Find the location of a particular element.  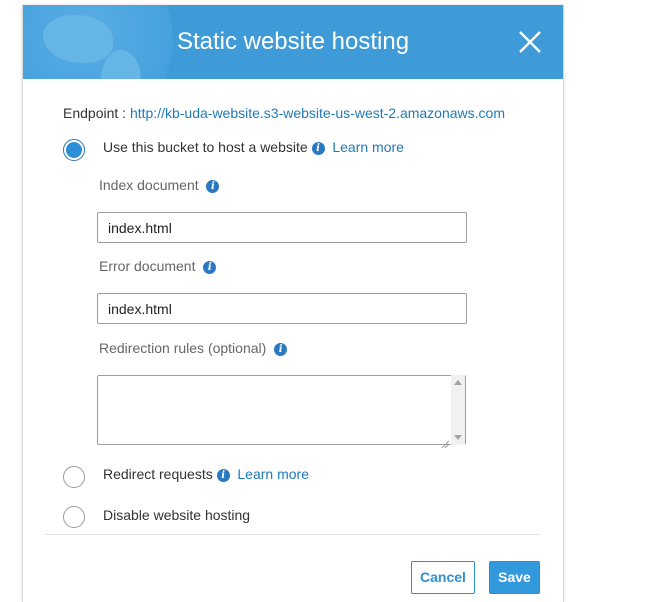

cancel-button: Cancel is located at coordinates (443, 577).